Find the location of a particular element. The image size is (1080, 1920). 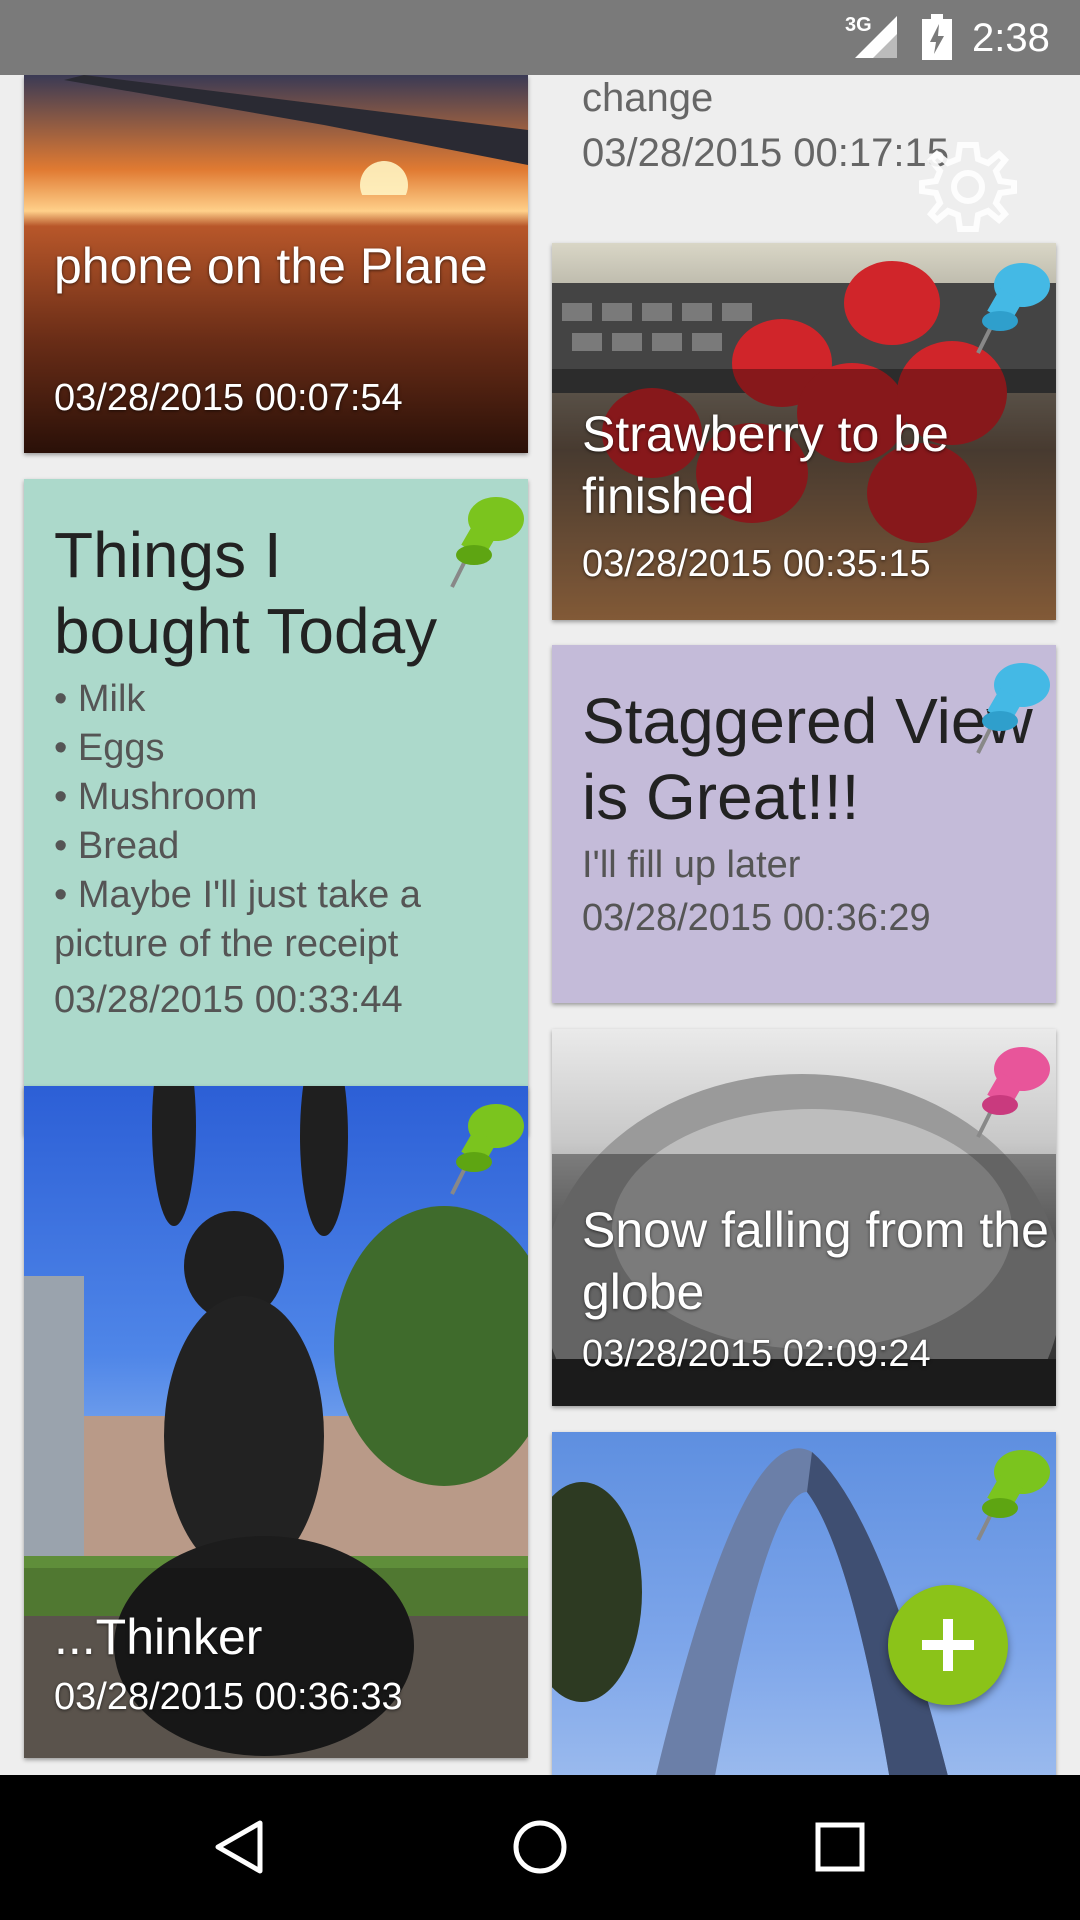

note-title: Things I bought Today is located at coordinates (246, 593).